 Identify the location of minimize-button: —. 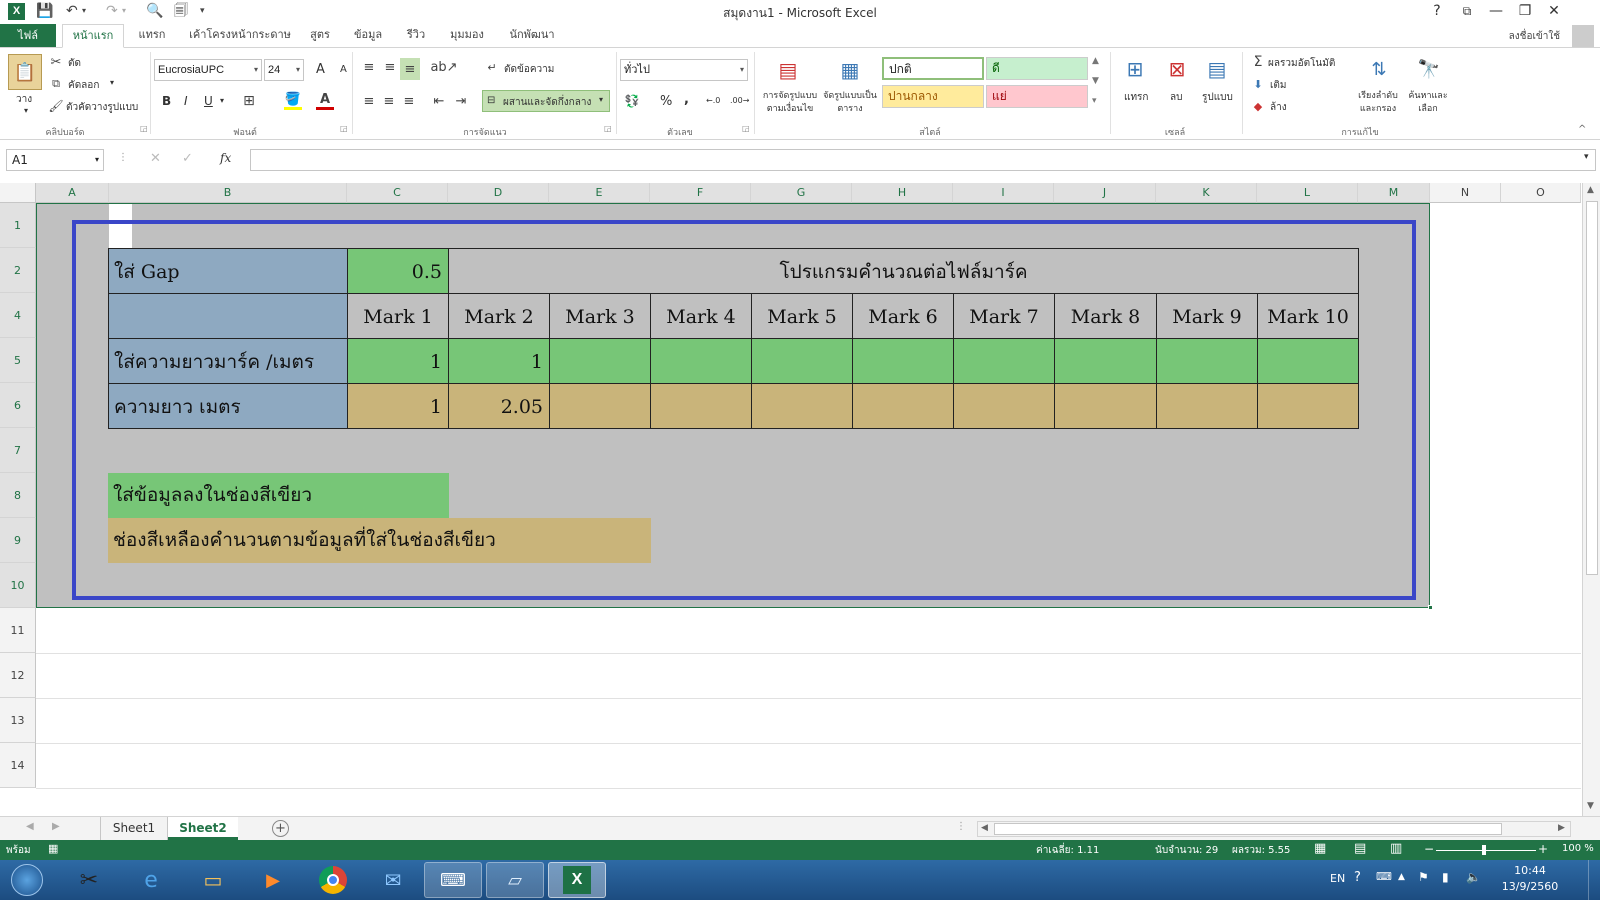
(1496, 11).